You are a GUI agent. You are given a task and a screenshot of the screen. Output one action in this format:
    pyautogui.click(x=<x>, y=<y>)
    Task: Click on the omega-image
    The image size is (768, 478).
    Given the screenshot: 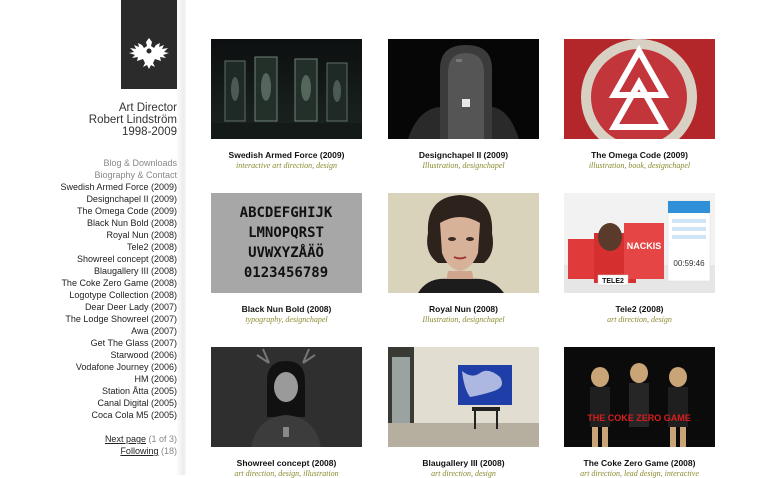 What is the action you would take?
    pyautogui.click(x=639, y=89)
    